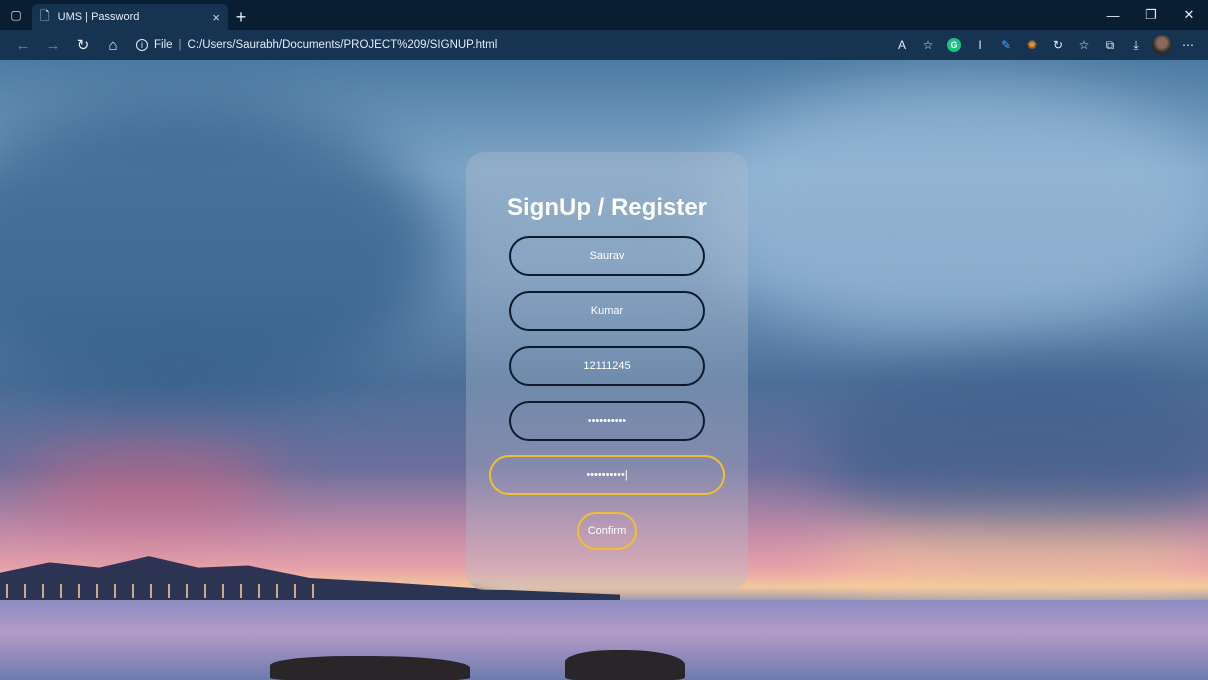  Describe the element at coordinates (163, 45) in the screenshot. I see `address-scheme: File` at that location.